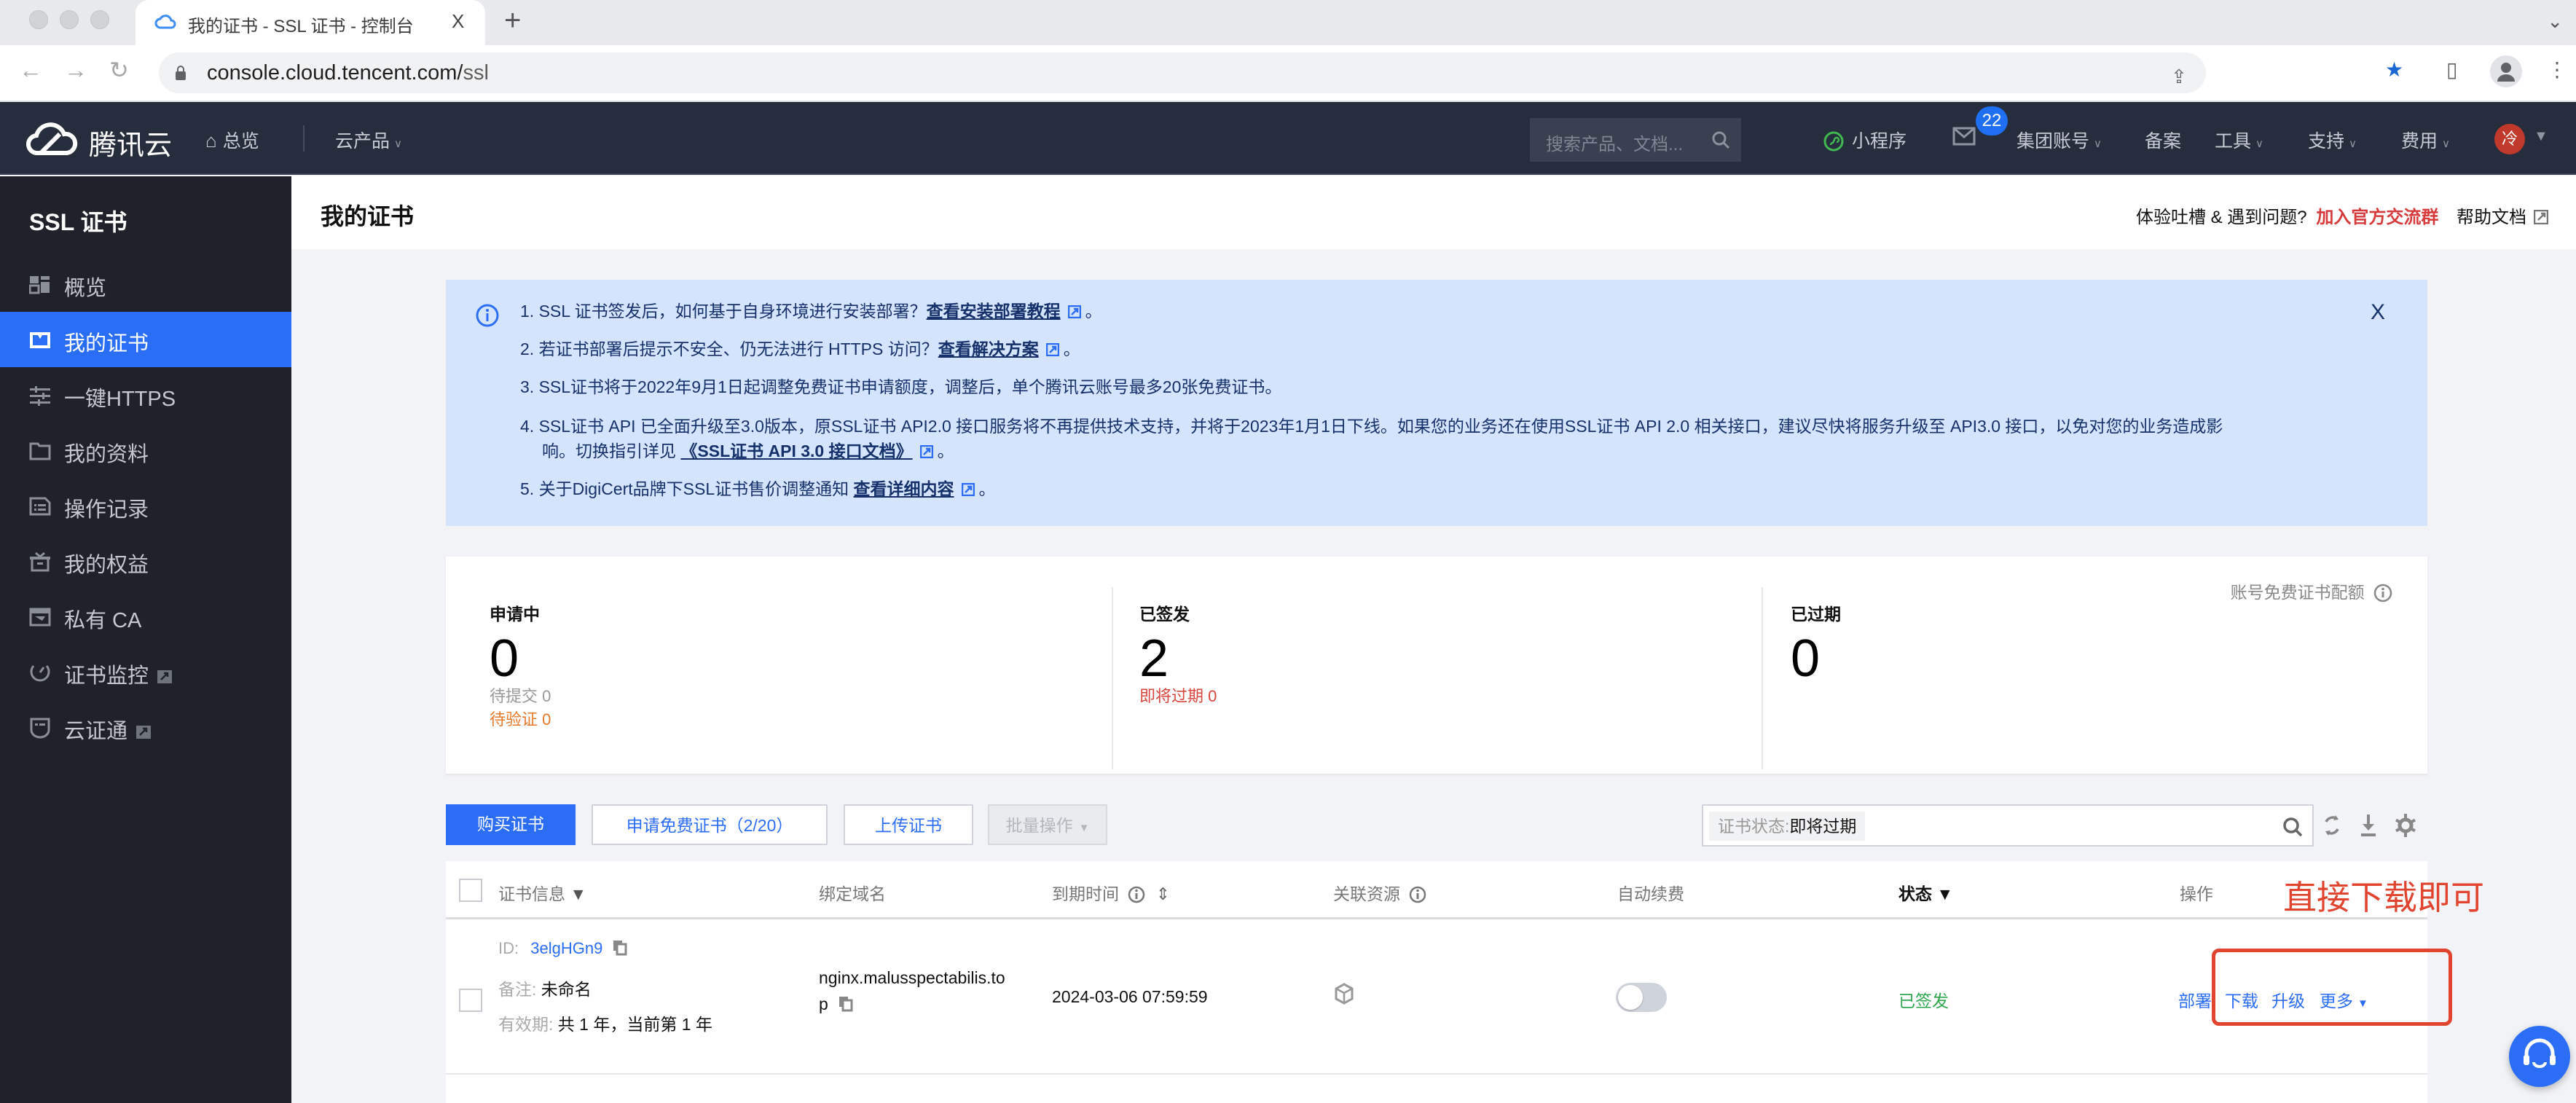  What do you see at coordinates (511, 824) in the screenshot?
I see `buy-certificate-button: 购买证书` at bounding box center [511, 824].